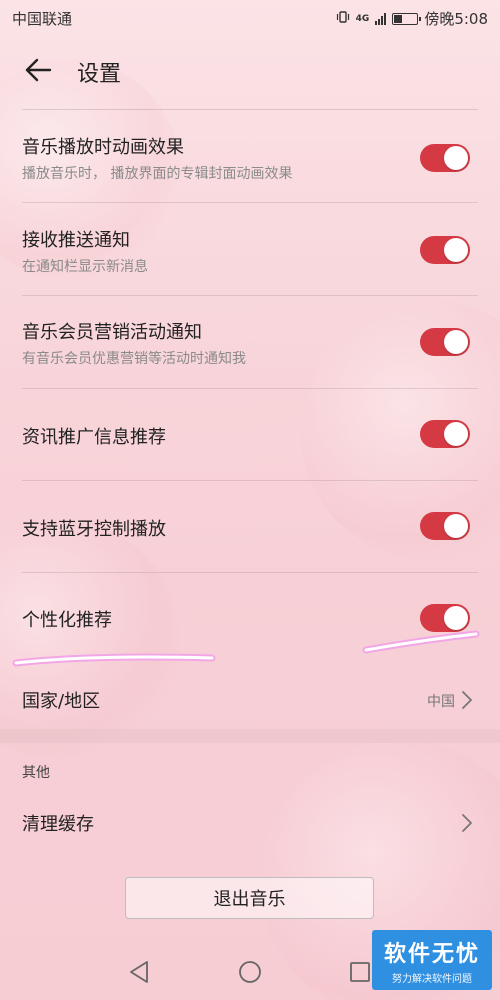 The image size is (500, 1000). What do you see at coordinates (250, 17) in the screenshot?
I see `status-bar: 中国联通 4G 傍晚5:08` at bounding box center [250, 17].